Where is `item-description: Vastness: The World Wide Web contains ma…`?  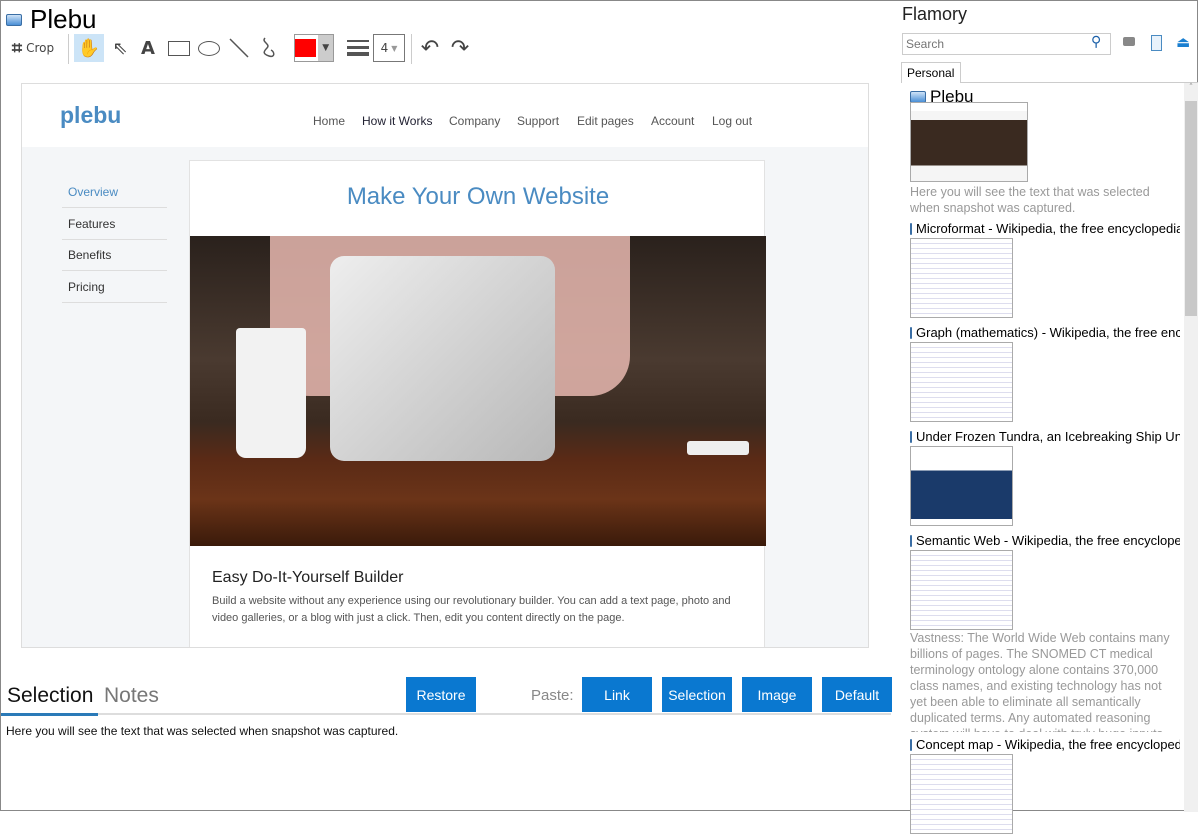 item-description: Vastness: The World Wide Web contains ma… is located at coordinates (1040, 681).